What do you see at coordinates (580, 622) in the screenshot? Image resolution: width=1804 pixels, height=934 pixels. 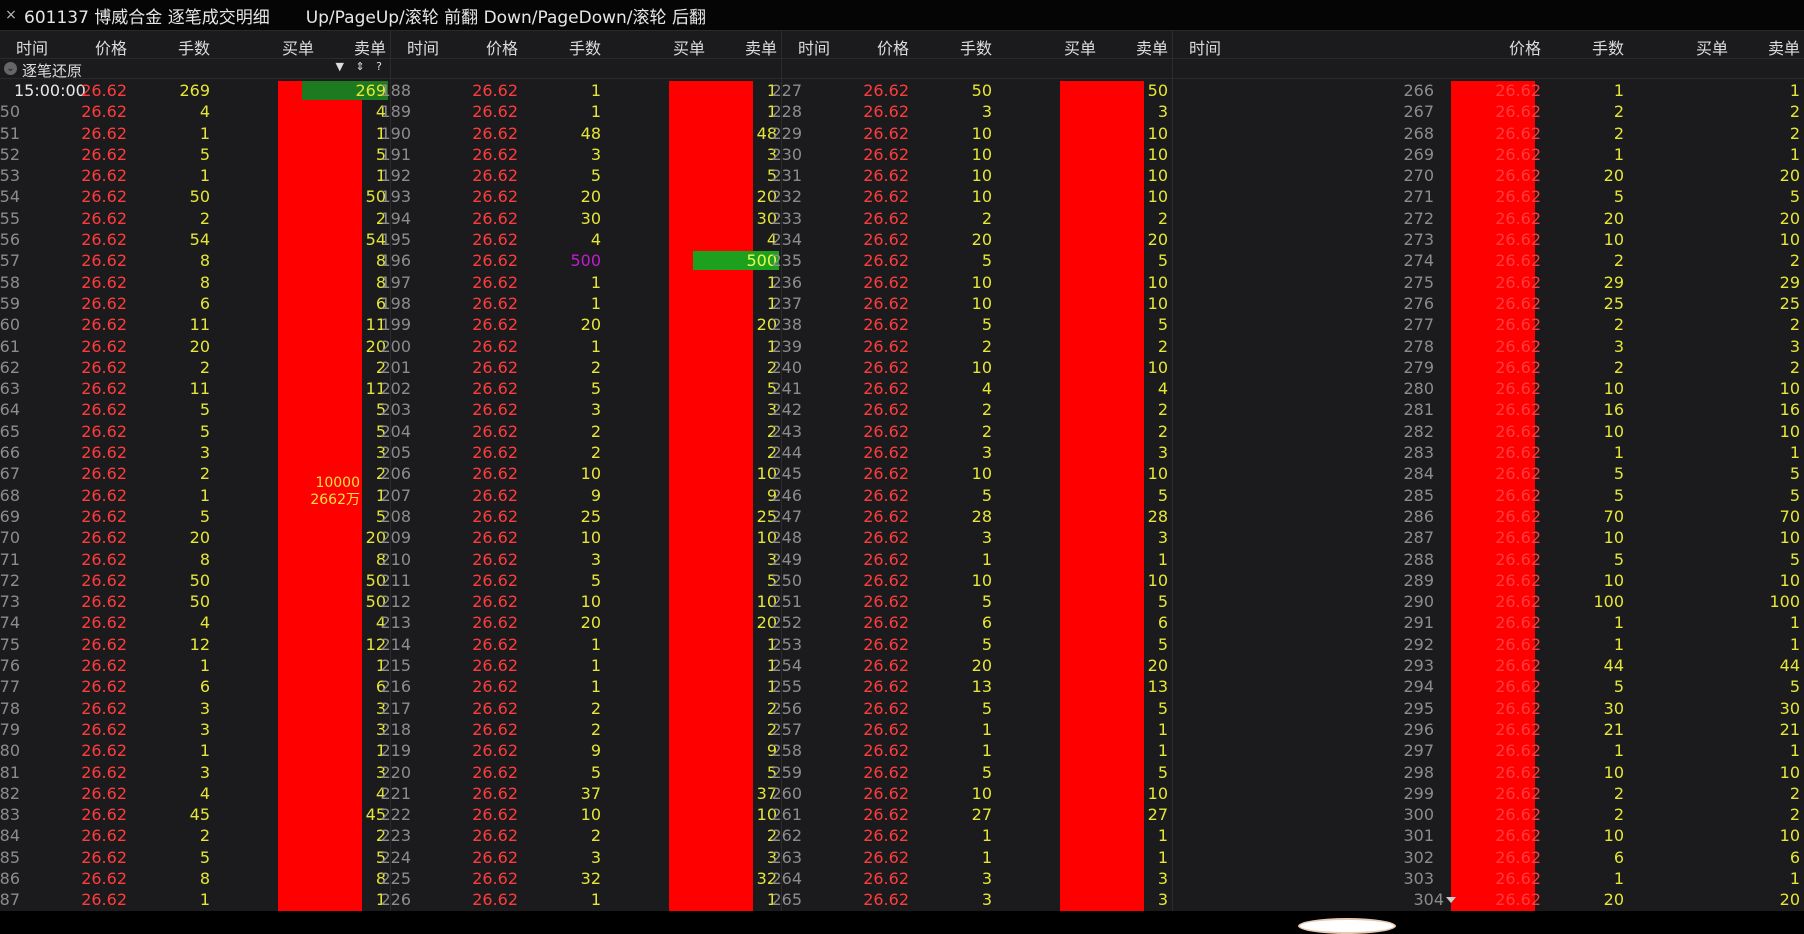 I see `table-row: 213 26.62 20 20` at bounding box center [580, 622].